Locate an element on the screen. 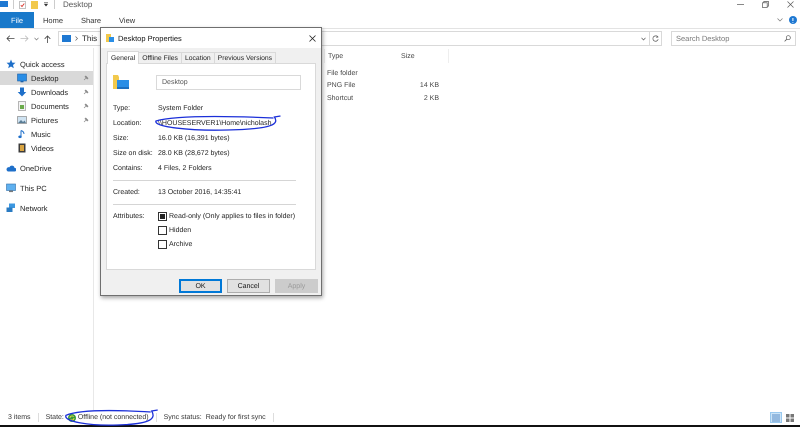  search-icon is located at coordinates (787, 38).